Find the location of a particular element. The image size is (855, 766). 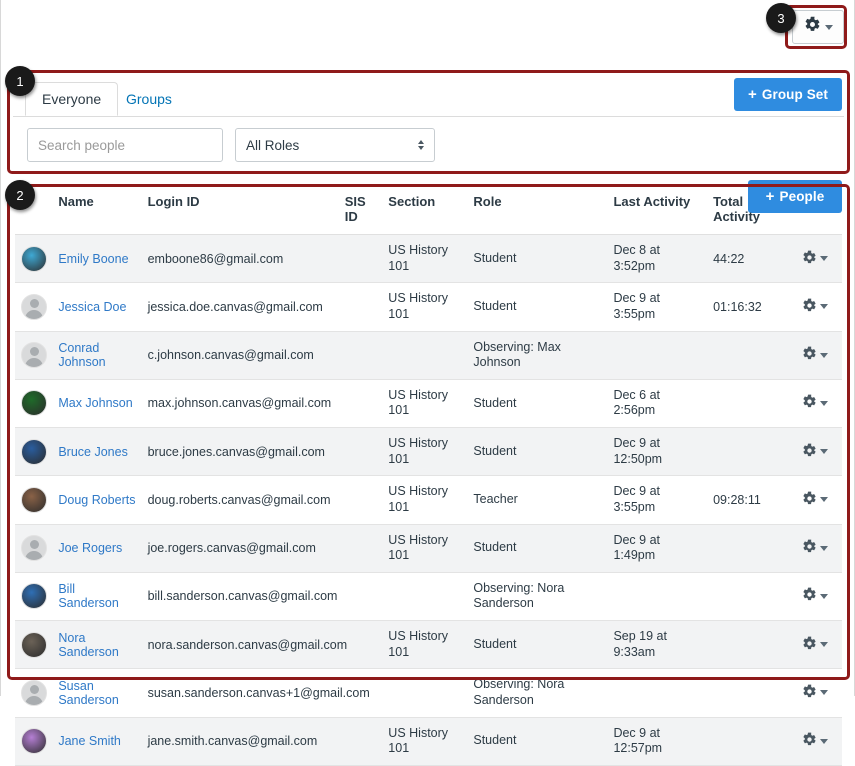

cell-last-activity: Dec 9 at 1:49pm is located at coordinates (657, 548).